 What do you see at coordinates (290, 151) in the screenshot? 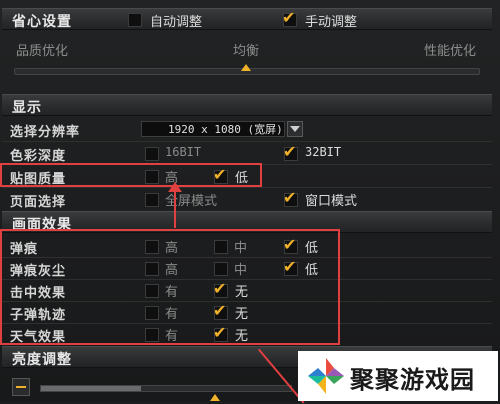
I see `color-32-check-icon: ✔` at bounding box center [290, 151].